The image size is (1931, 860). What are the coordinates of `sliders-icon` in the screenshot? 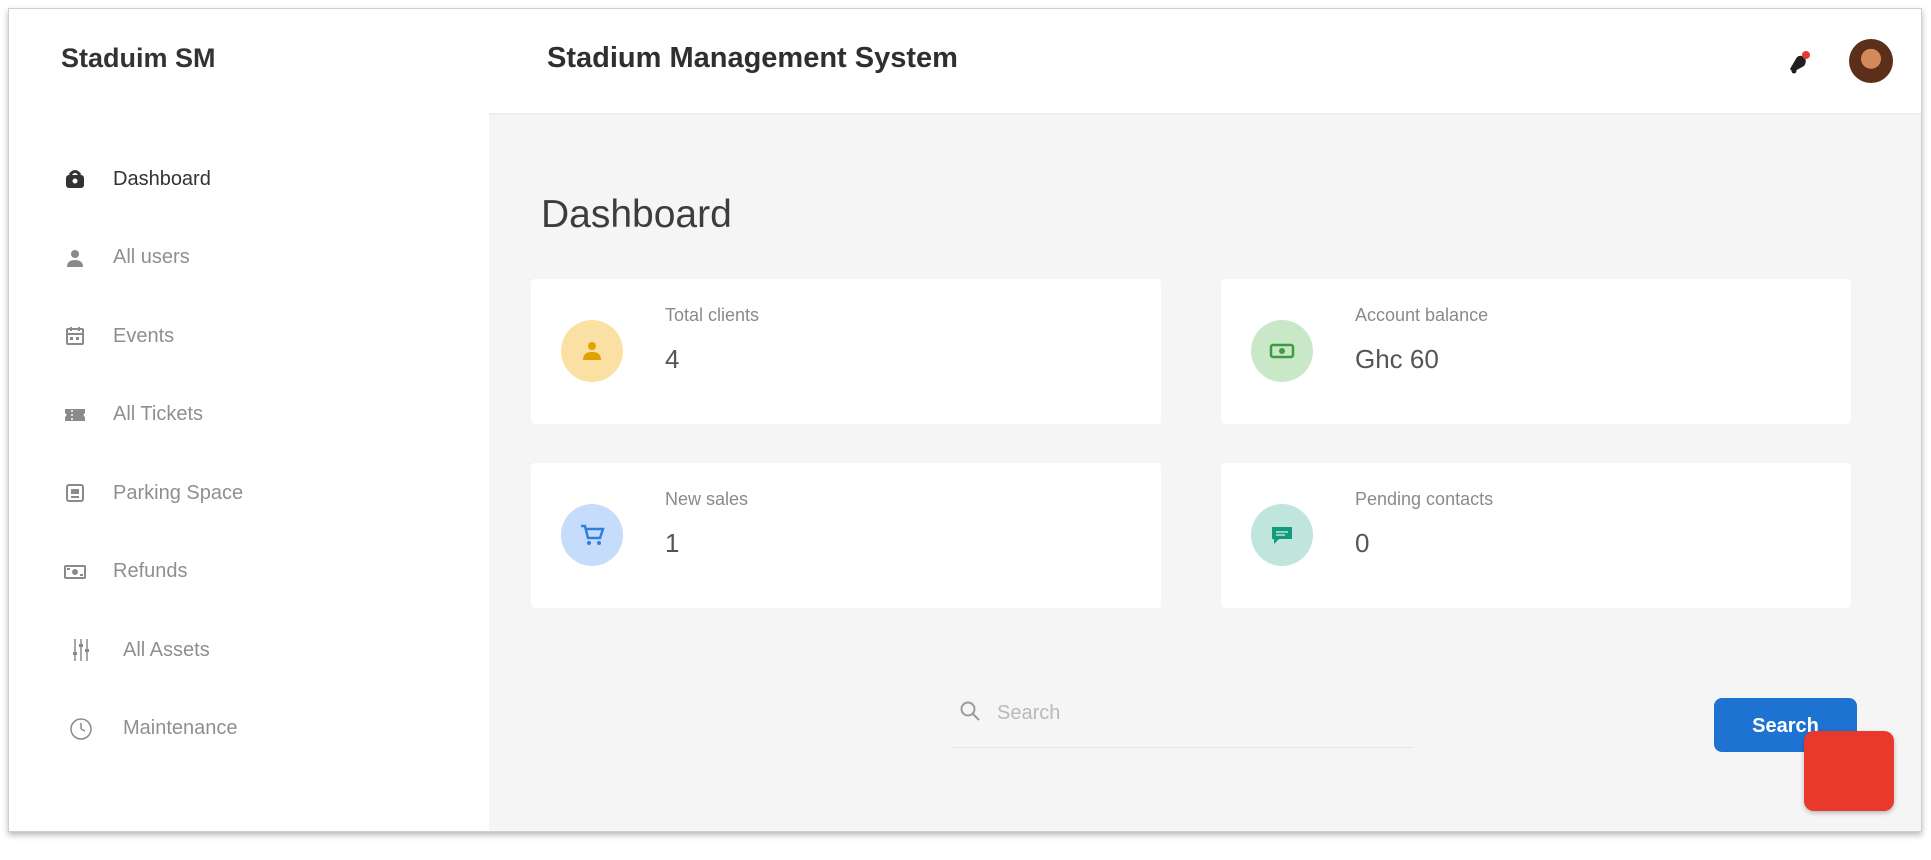 It's located at (81, 650).